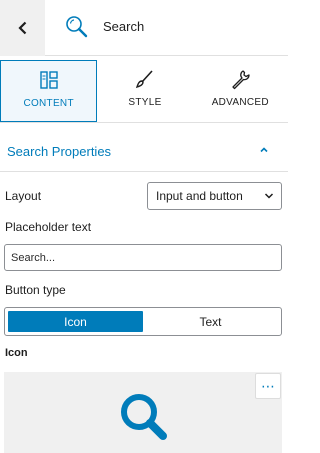 The height and width of the screenshot is (453, 320). What do you see at coordinates (48, 227) in the screenshot?
I see `placeholder-text-label: Placeholder text` at bounding box center [48, 227].